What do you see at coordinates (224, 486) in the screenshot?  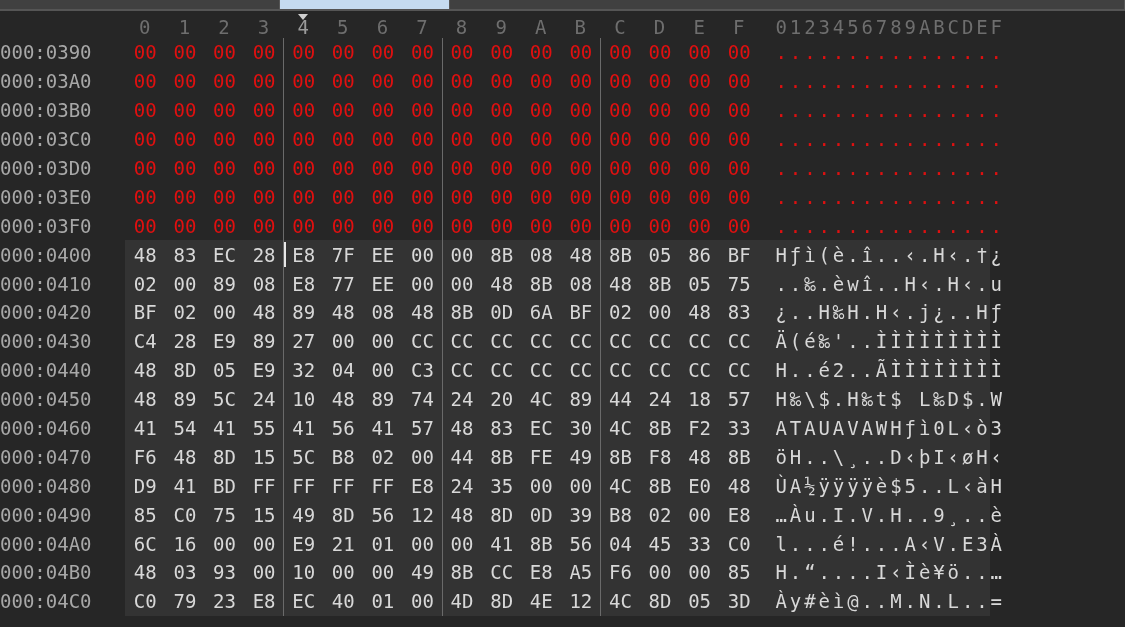 I see `hex-byte: BD` at bounding box center [224, 486].